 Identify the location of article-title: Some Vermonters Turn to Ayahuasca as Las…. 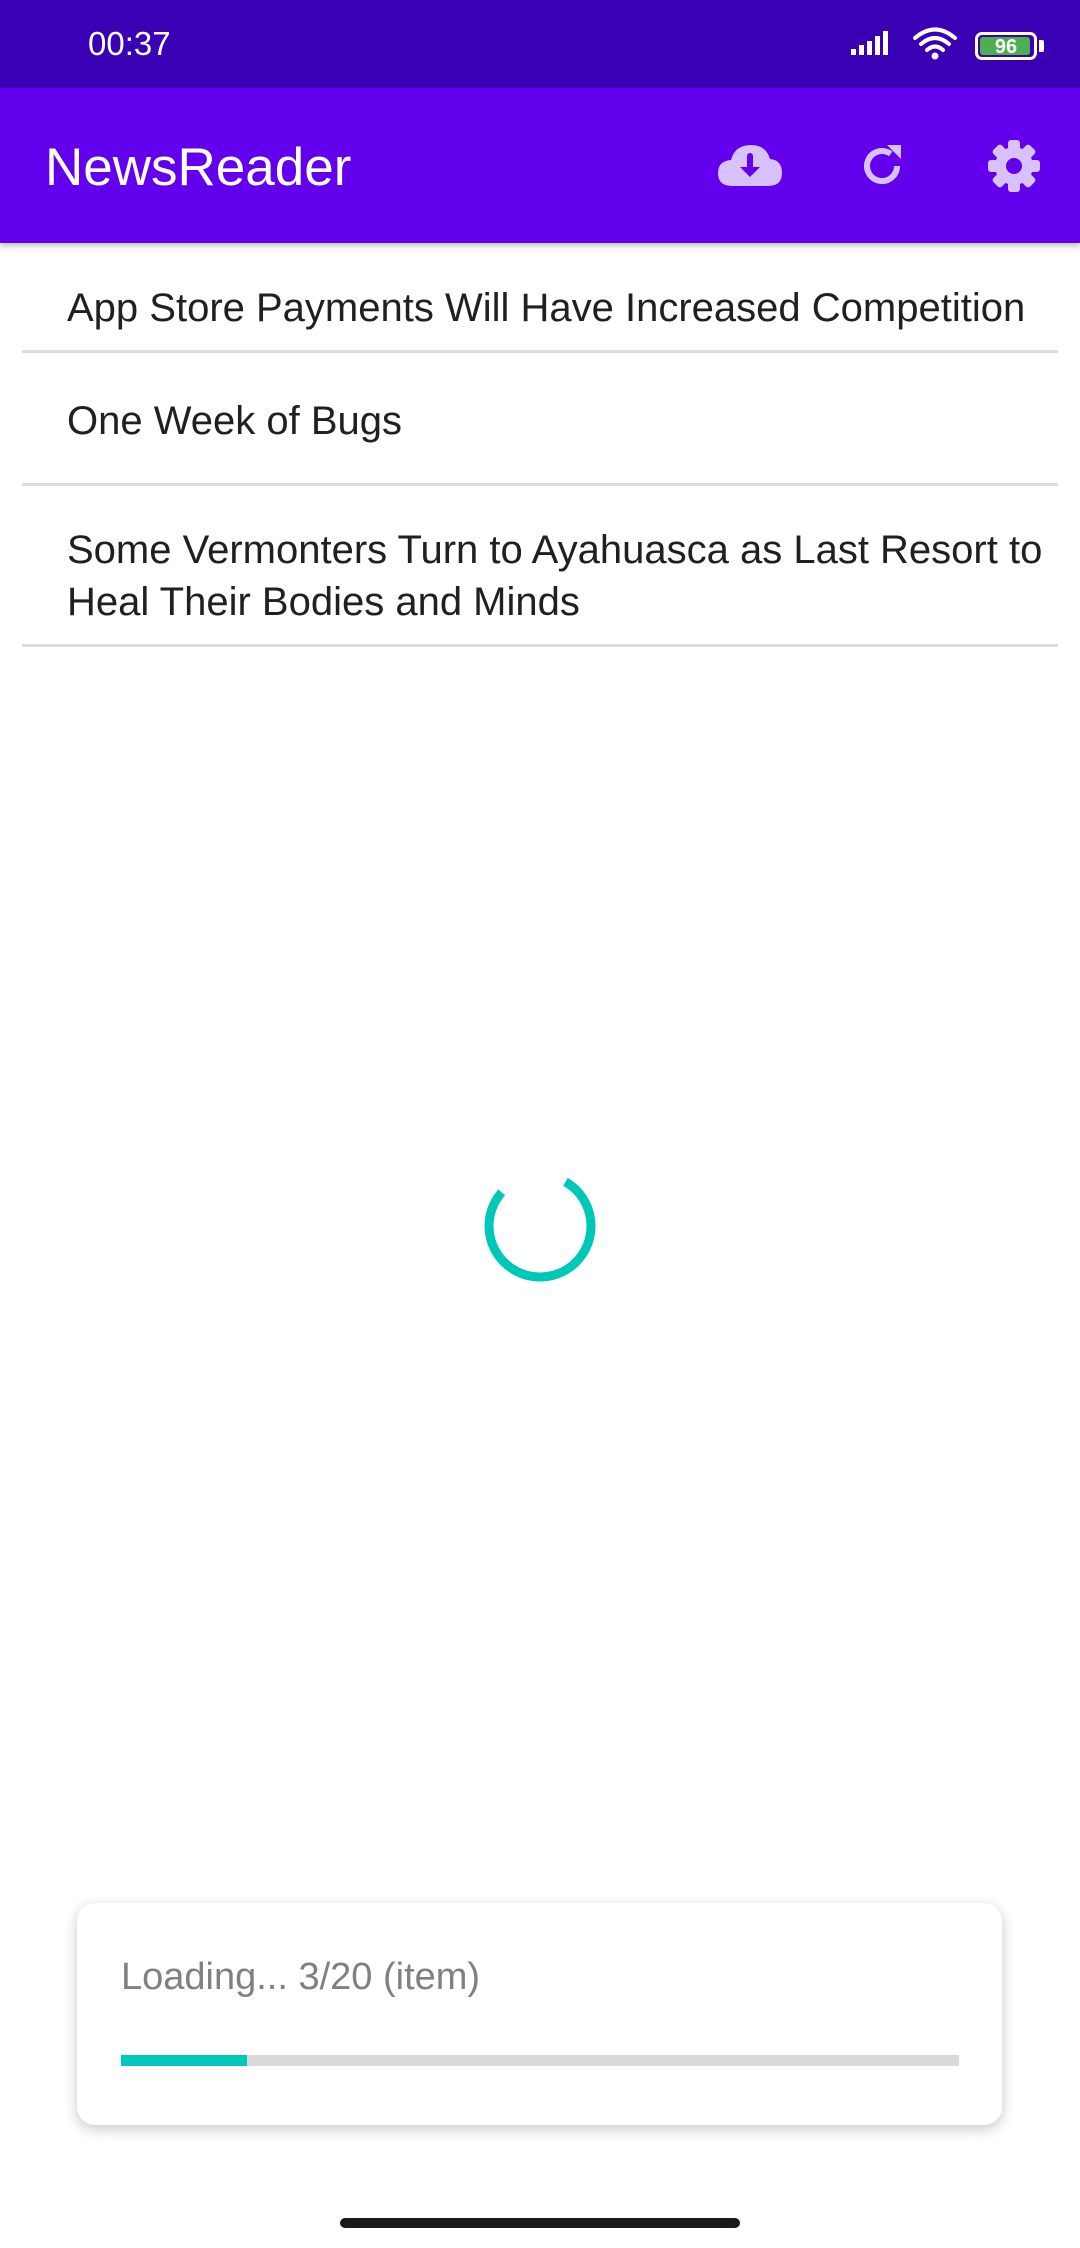
(555, 576).